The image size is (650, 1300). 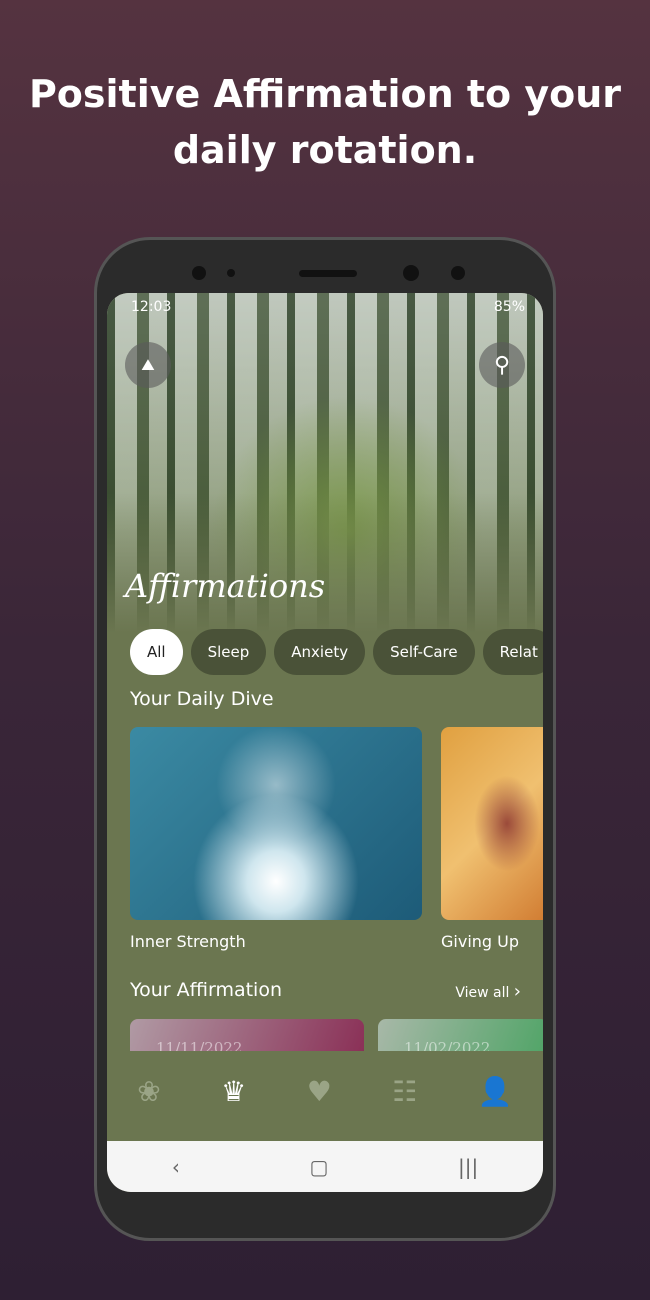 What do you see at coordinates (233, 1091) in the screenshot?
I see `crown-icon: ♛` at bounding box center [233, 1091].